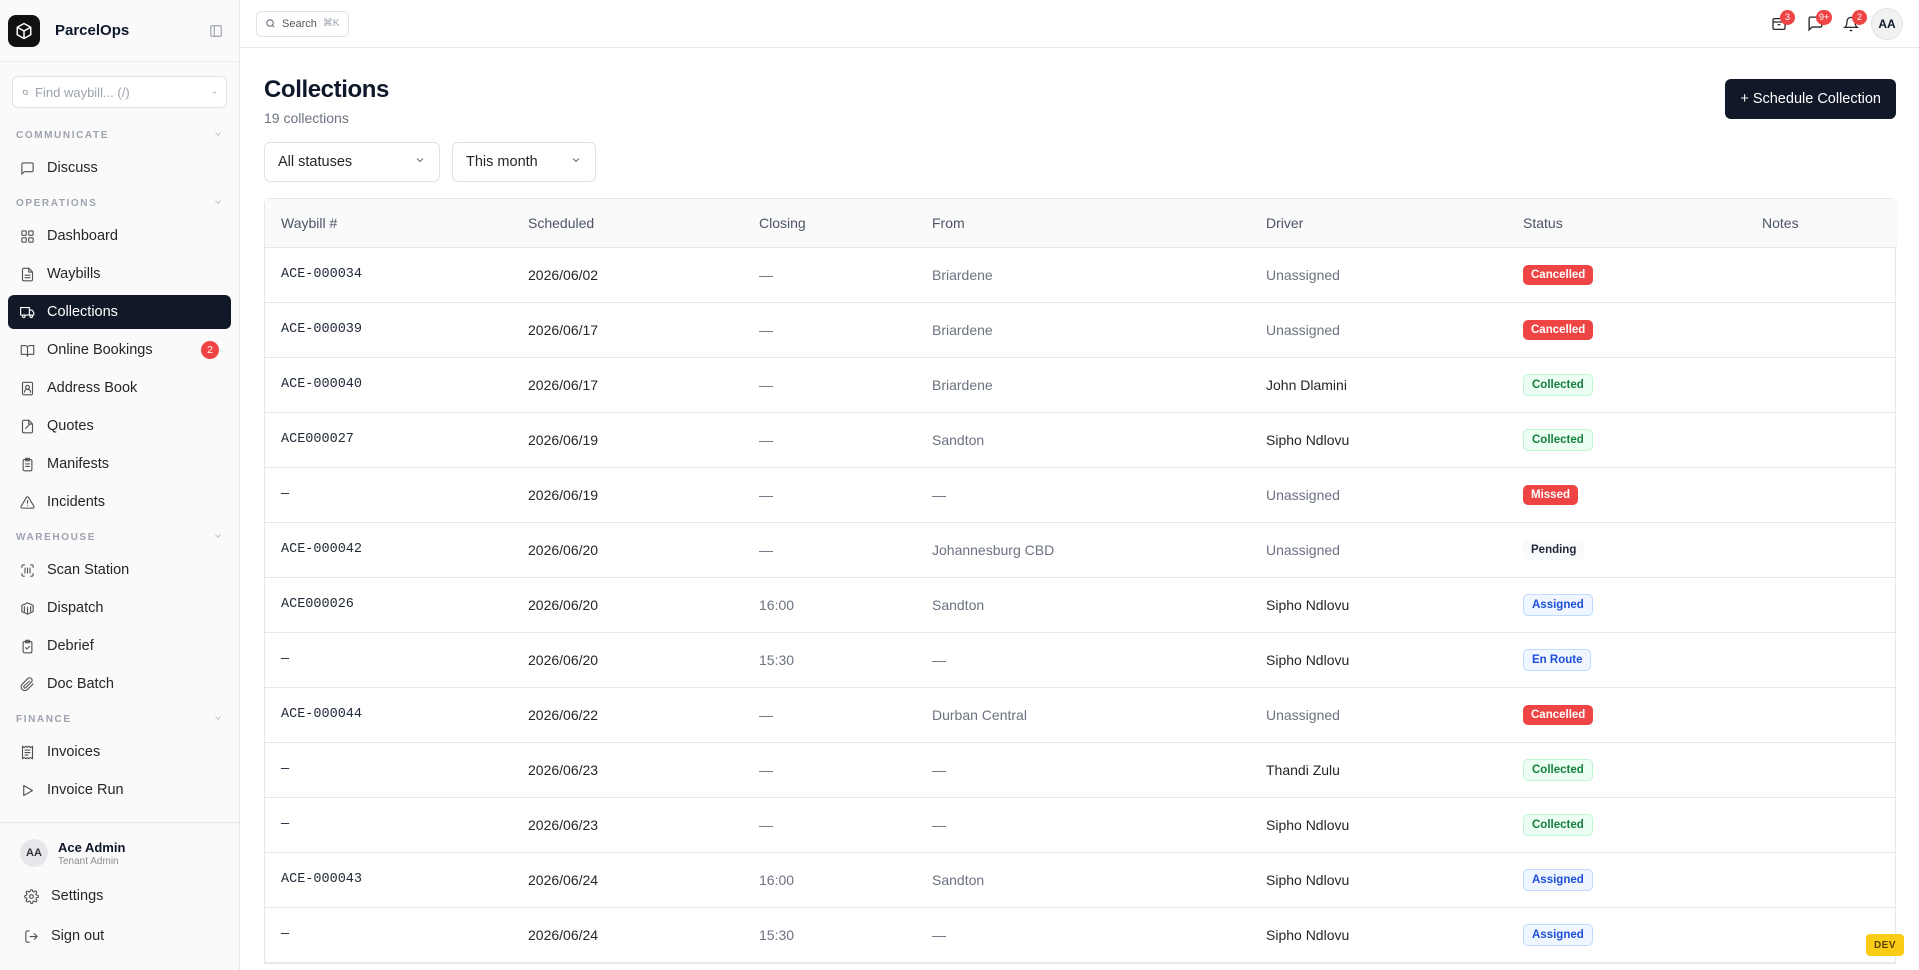 This screenshot has width=1919, height=970. What do you see at coordinates (27, 752) in the screenshot?
I see `receipt-icon` at bounding box center [27, 752].